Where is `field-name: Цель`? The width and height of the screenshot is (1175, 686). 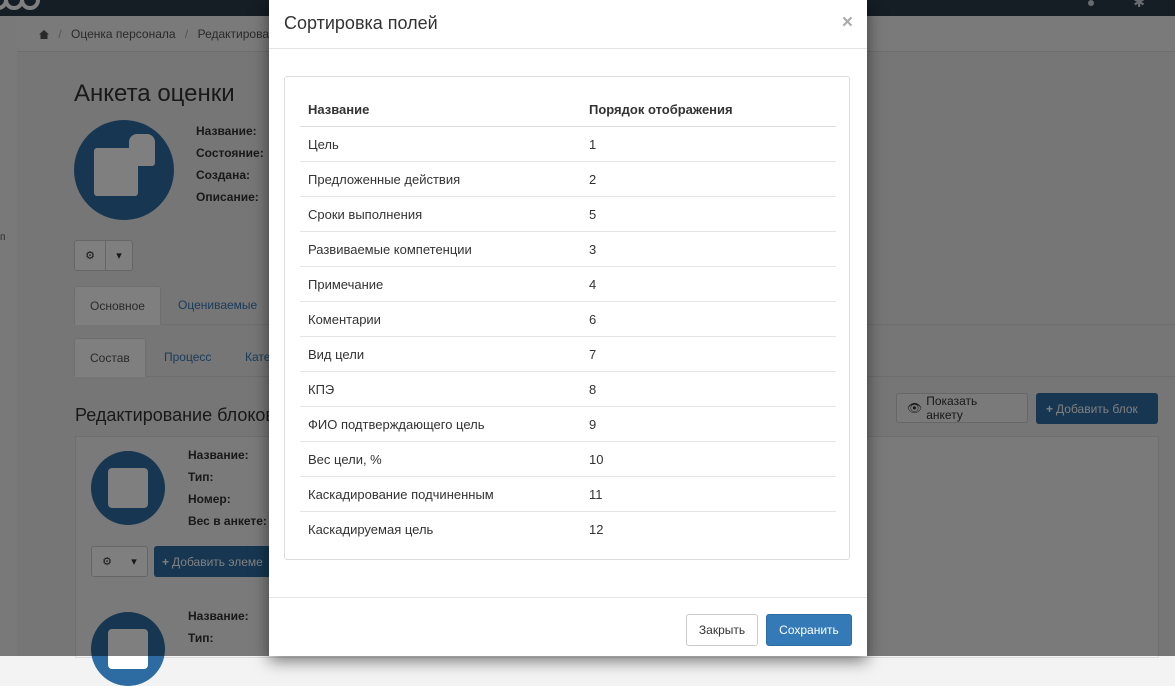 field-name: Цель is located at coordinates (440, 144).